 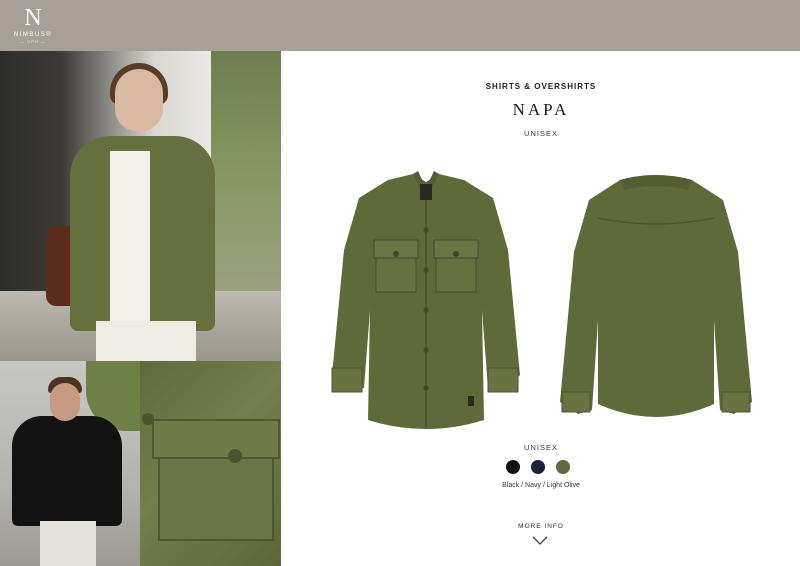 What do you see at coordinates (541, 86) in the screenshot?
I see `product-category: SHIRTS & OVERSHIRTS` at bounding box center [541, 86].